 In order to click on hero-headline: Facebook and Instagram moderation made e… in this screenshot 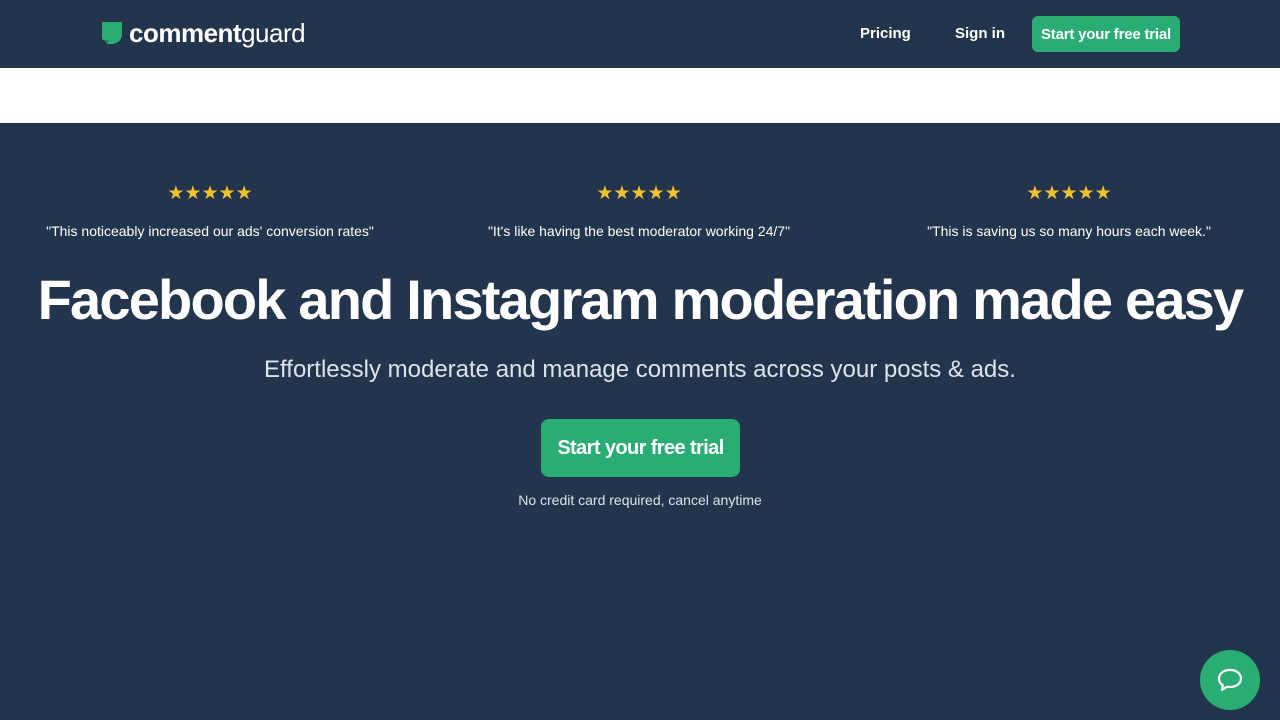, I will do `click(641, 299)`.